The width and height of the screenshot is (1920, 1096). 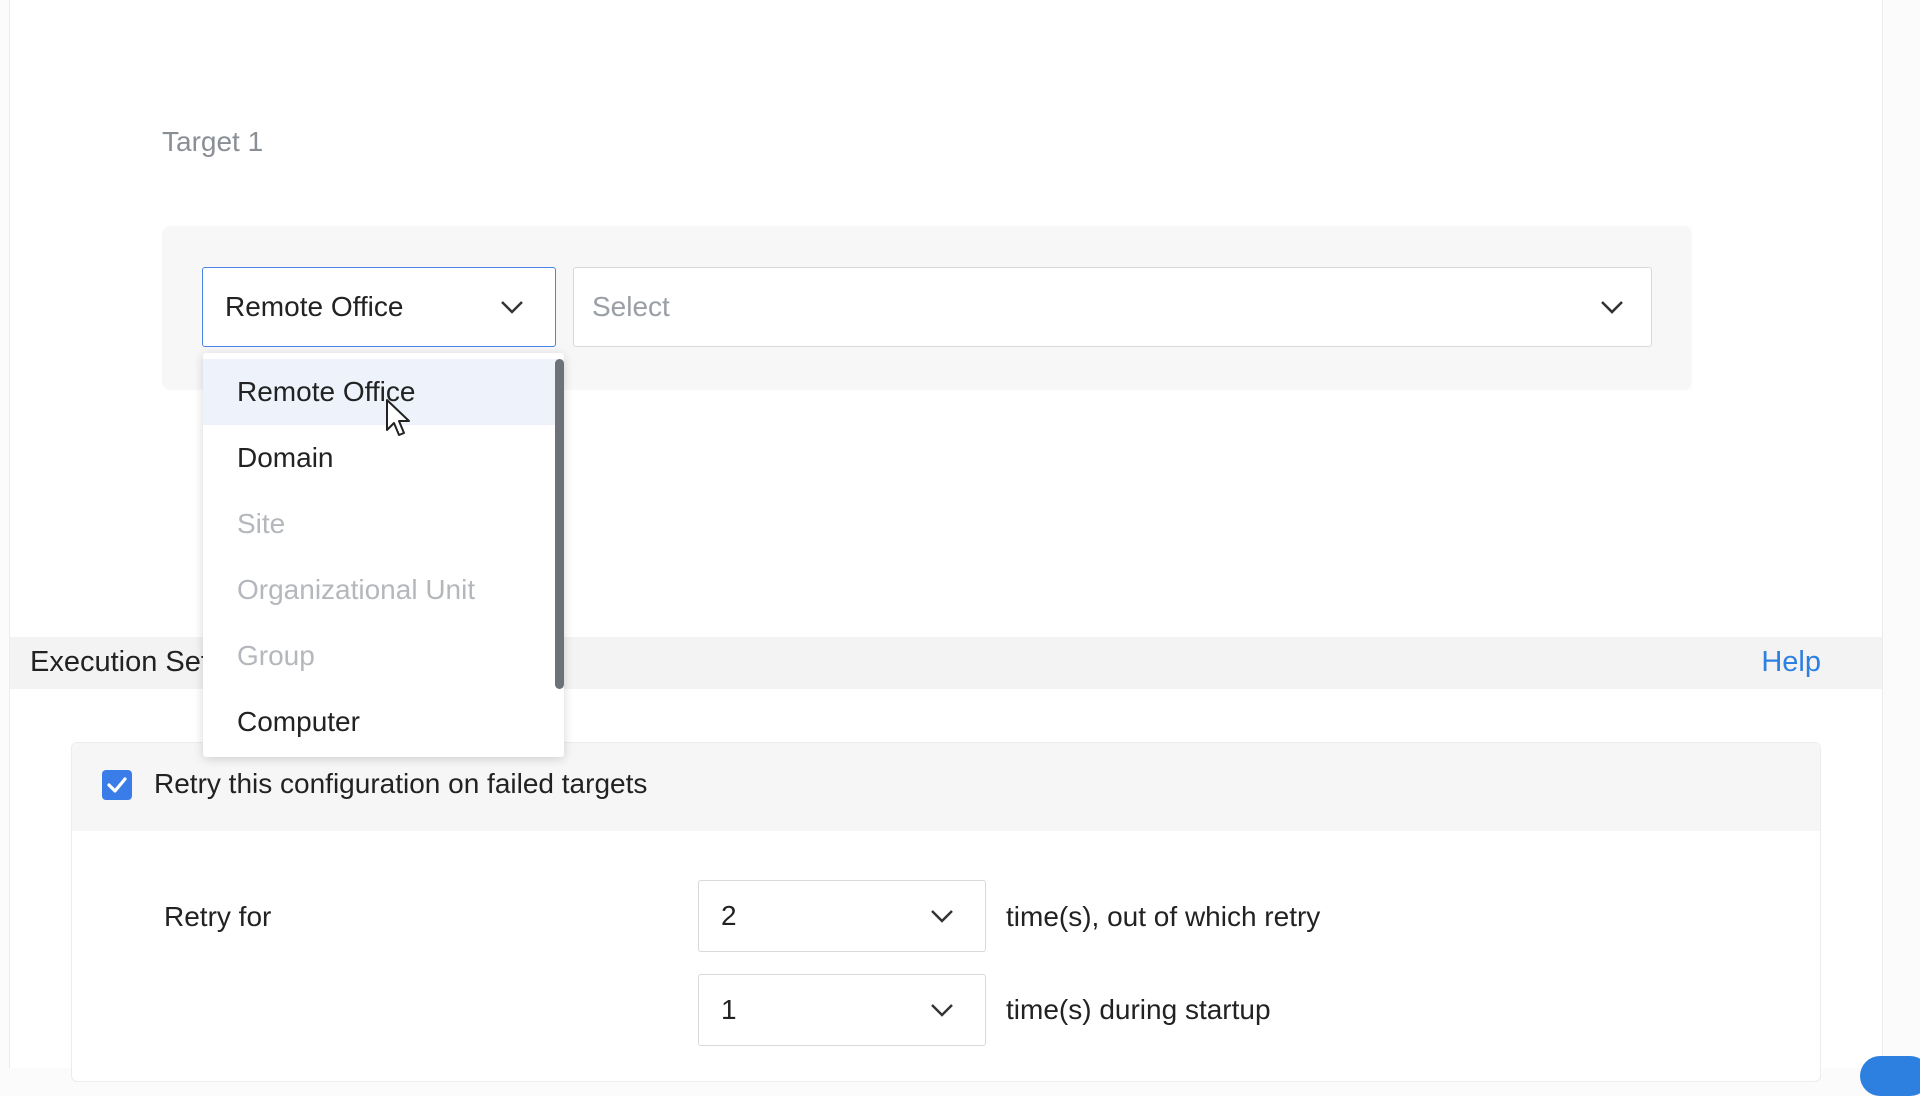 What do you see at coordinates (218, 916) in the screenshot?
I see `retry-for-label: Retry for` at bounding box center [218, 916].